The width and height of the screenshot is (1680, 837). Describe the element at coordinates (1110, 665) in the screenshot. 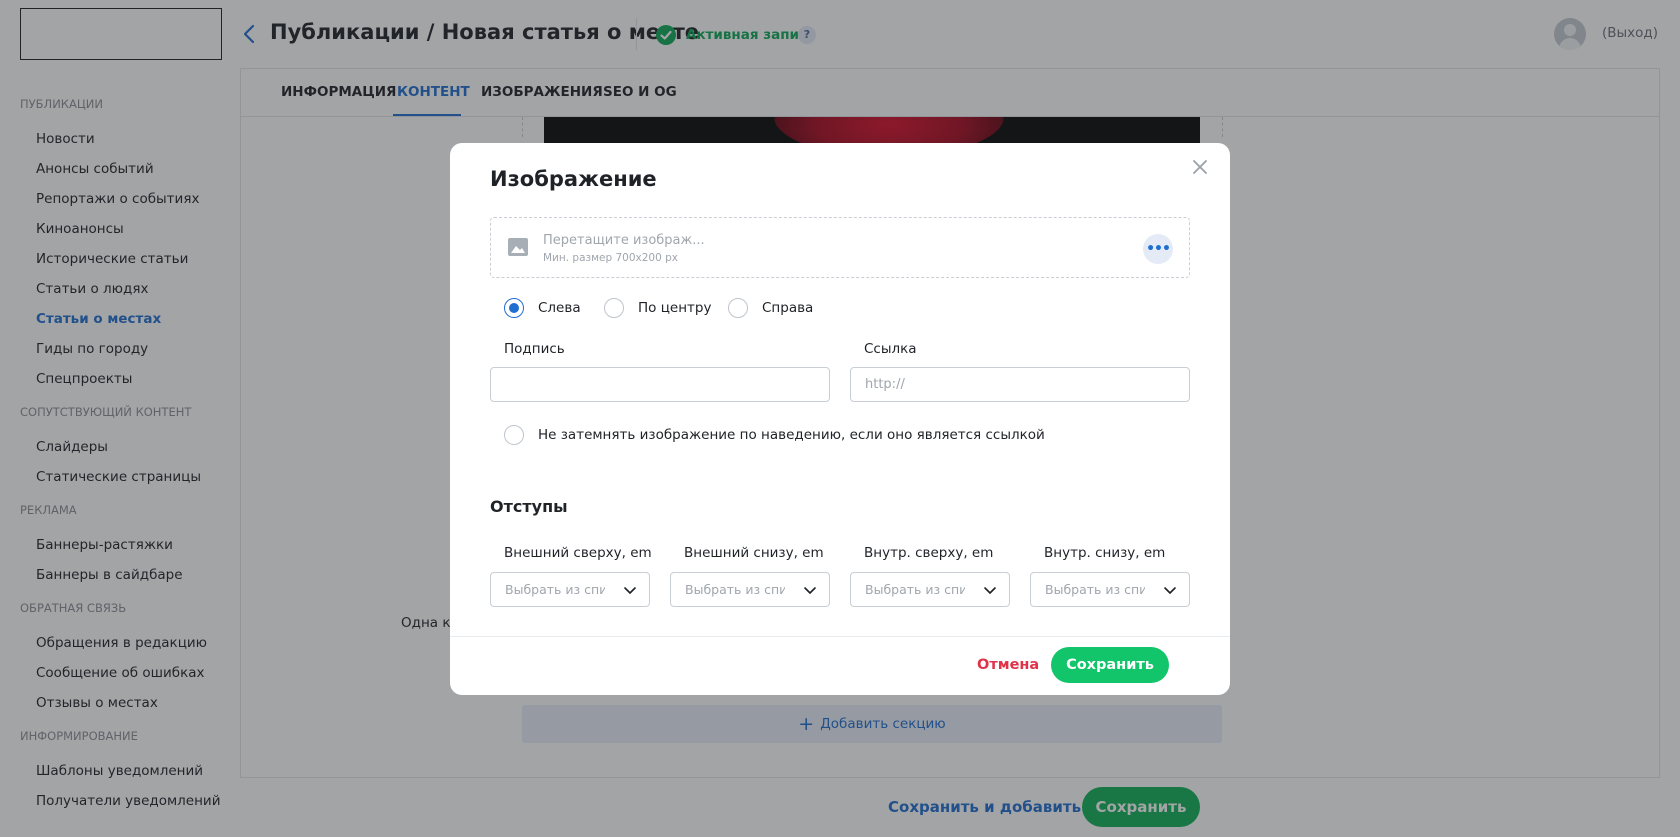

I see `modal-save-button: Сохранить` at that location.